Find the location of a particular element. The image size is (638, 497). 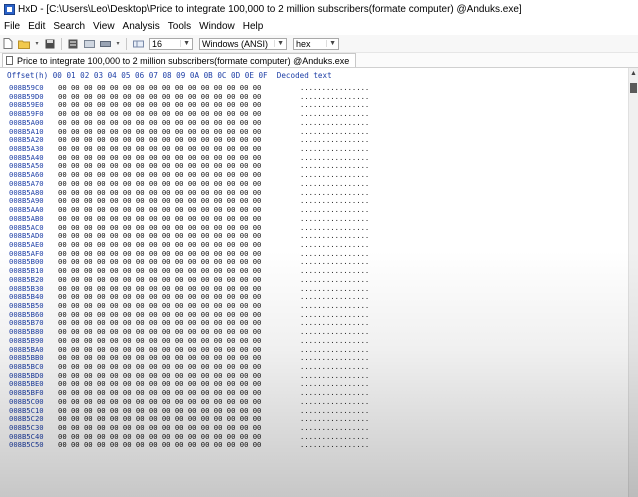

scrollbar-thumb is located at coordinates (633, 88).